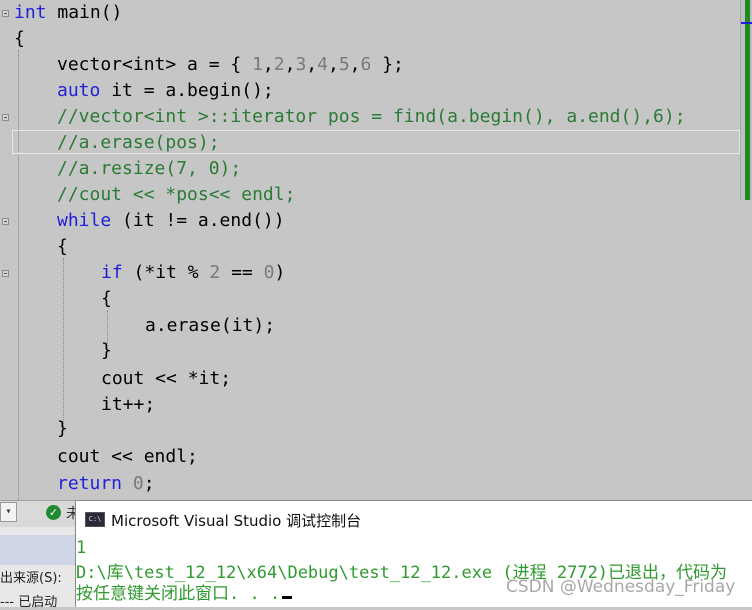 Image resolution: width=752 pixels, height=610 pixels. I want to click on code-text: cout << endl;, so click(127, 456).